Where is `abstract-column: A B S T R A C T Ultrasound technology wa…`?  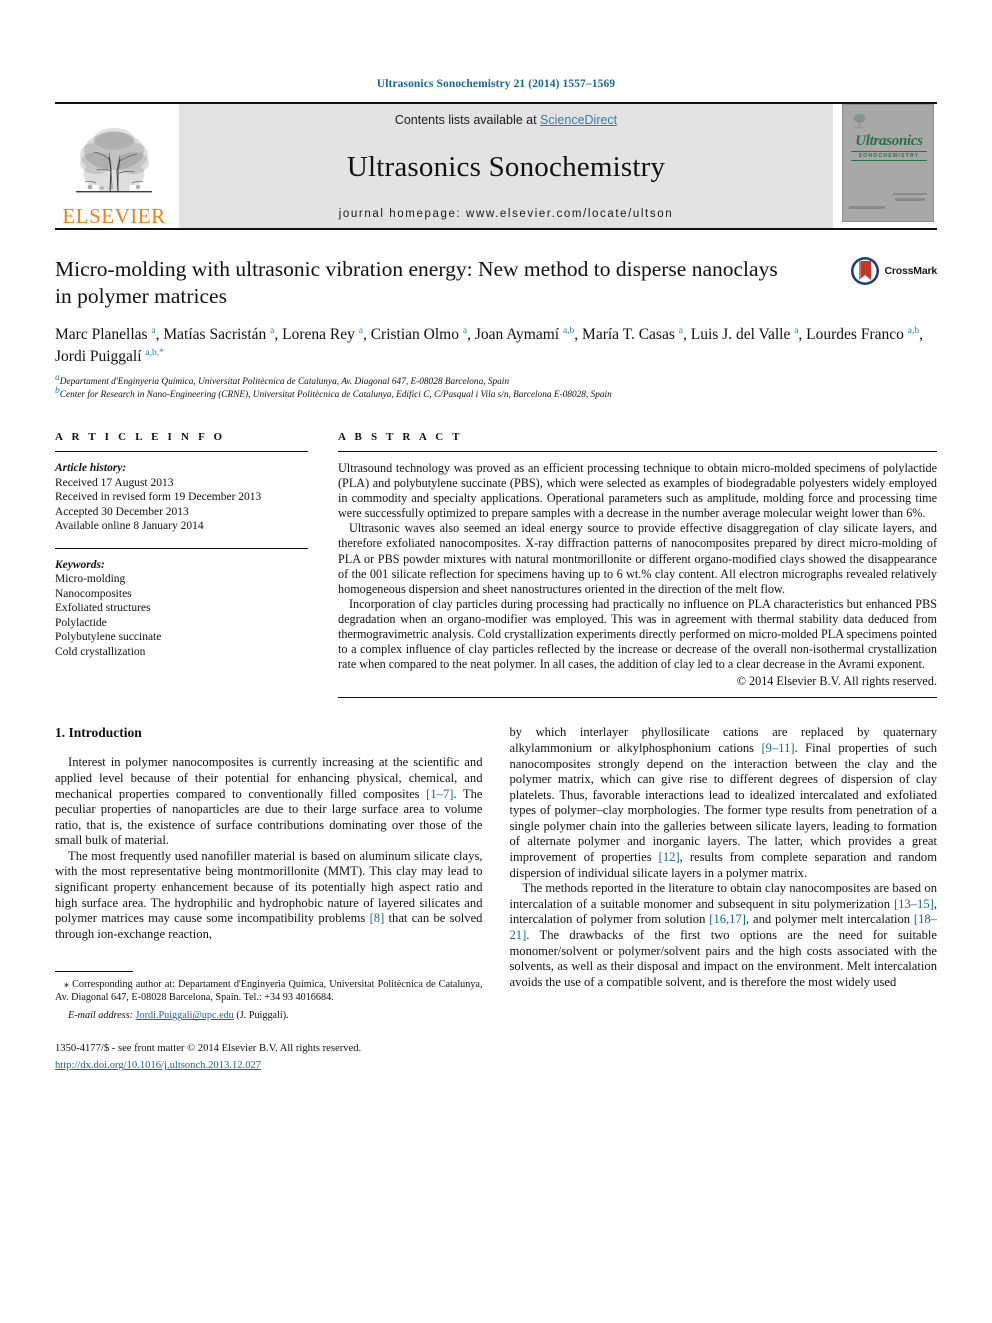
abstract-column: A B S T R A C T Ultrasound technology wa… is located at coordinates (637, 565).